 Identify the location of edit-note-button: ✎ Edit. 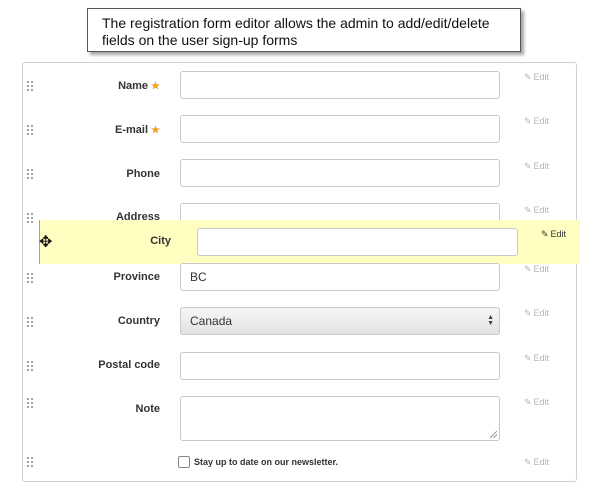
(536, 402).